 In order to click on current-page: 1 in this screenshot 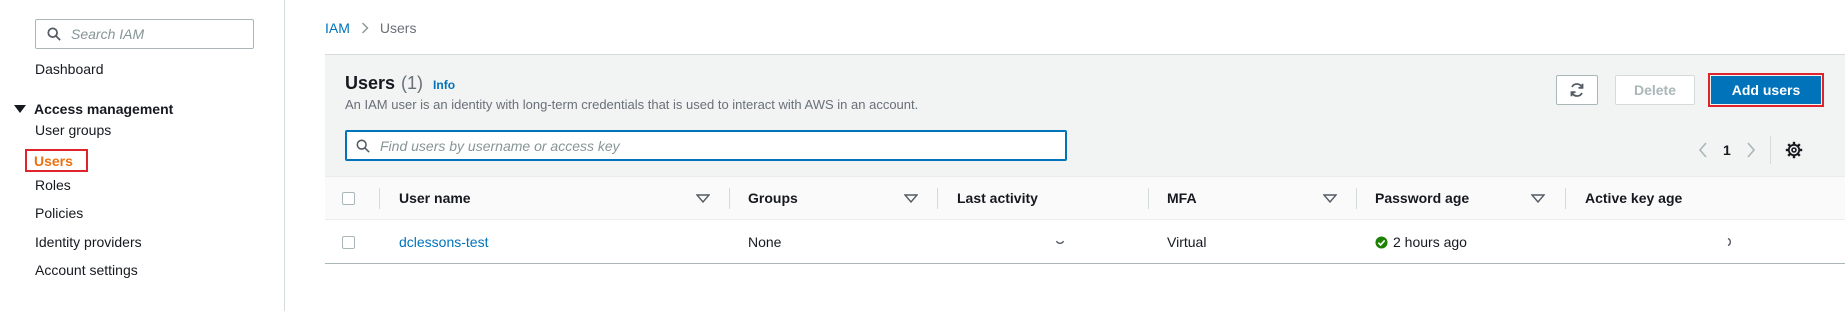, I will do `click(1727, 150)`.